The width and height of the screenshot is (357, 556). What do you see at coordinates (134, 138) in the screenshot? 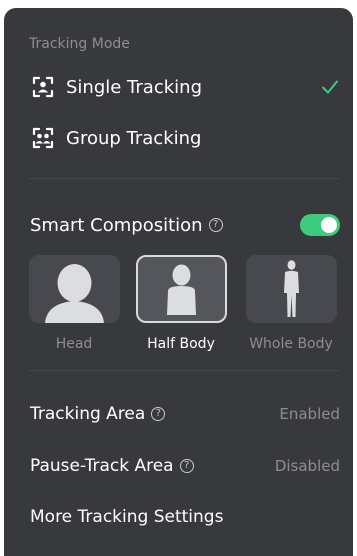
I see `group-tracking-label: Group Tracking` at bounding box center [134, 138].